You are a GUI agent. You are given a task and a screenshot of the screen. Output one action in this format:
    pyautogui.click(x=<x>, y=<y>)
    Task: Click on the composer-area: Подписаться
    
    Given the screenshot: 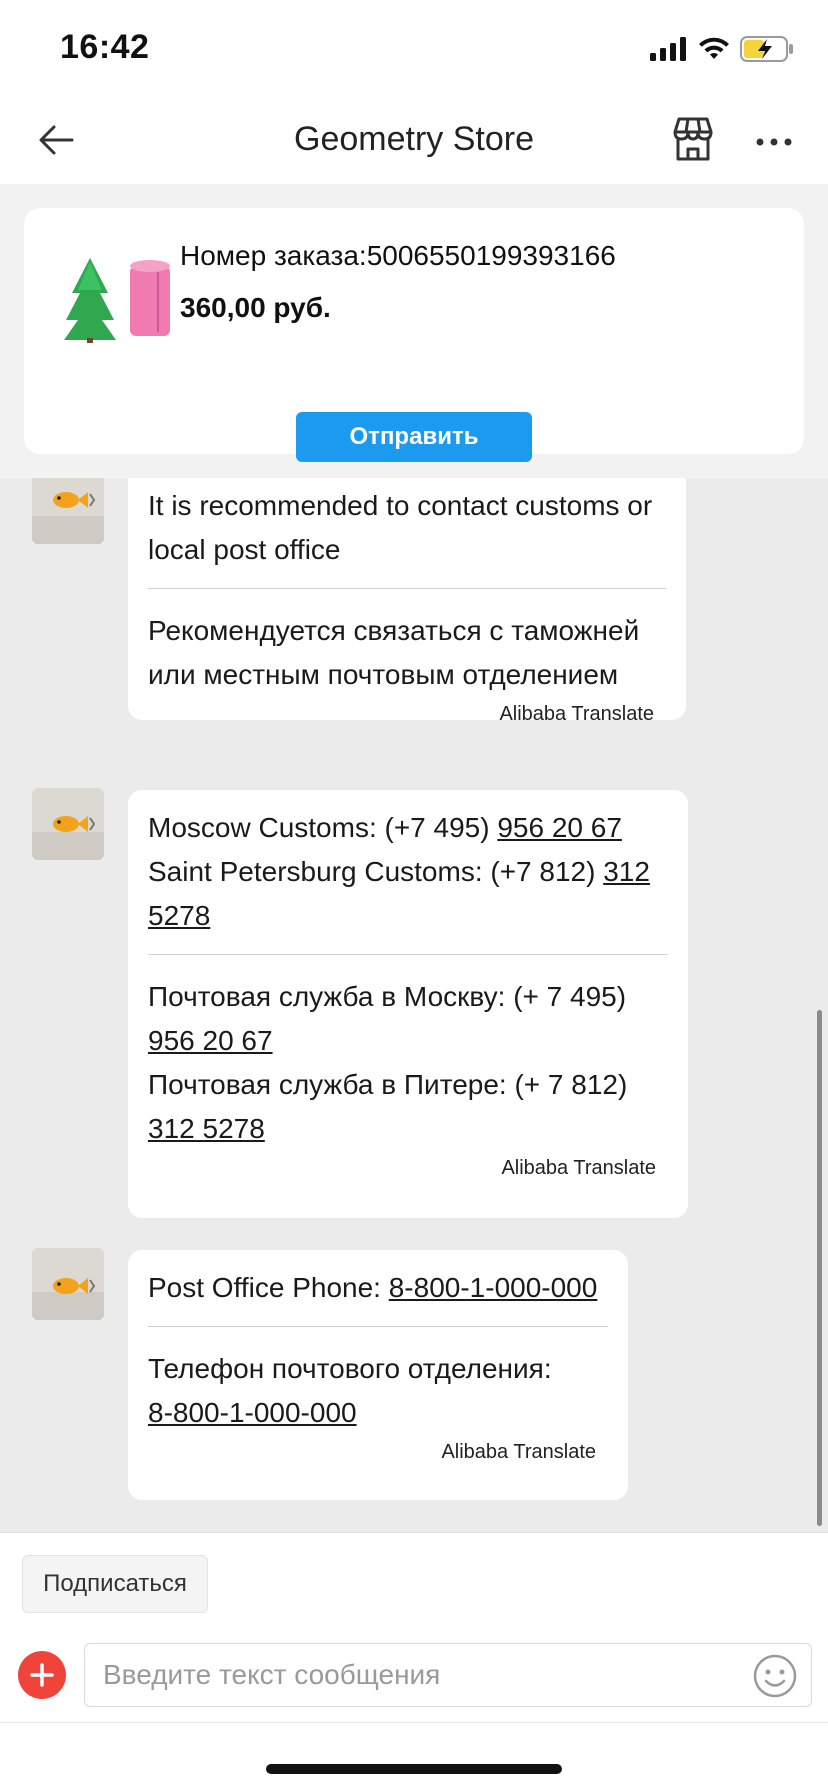 What is the action you would take?
    pyautogui.click(x=414, y=1662)
    